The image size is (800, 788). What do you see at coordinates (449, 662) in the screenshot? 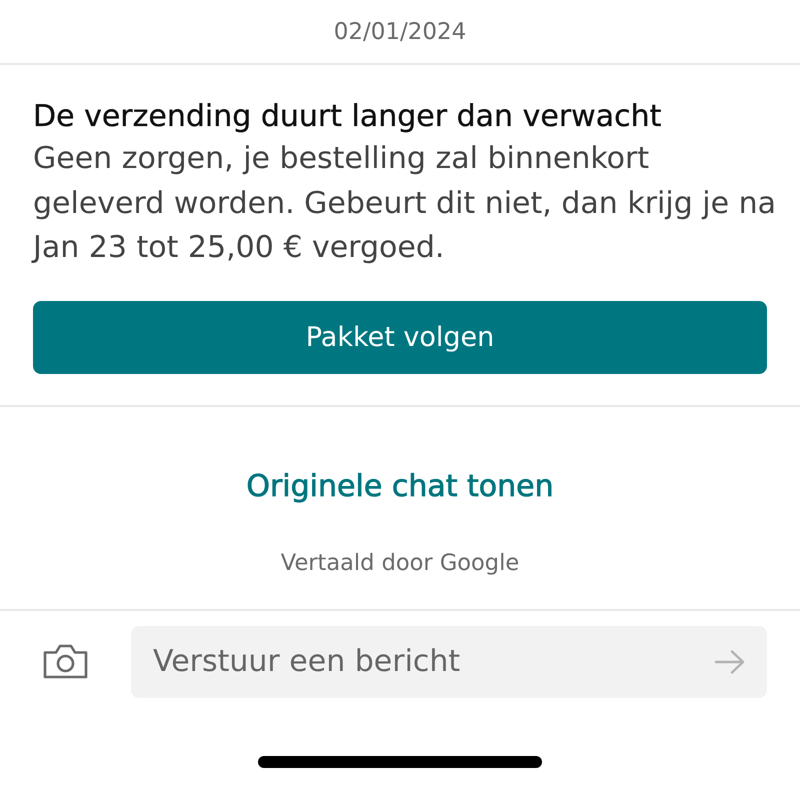
I see `message-field: Verstuur een bericht` at bounding box center [449, 662].